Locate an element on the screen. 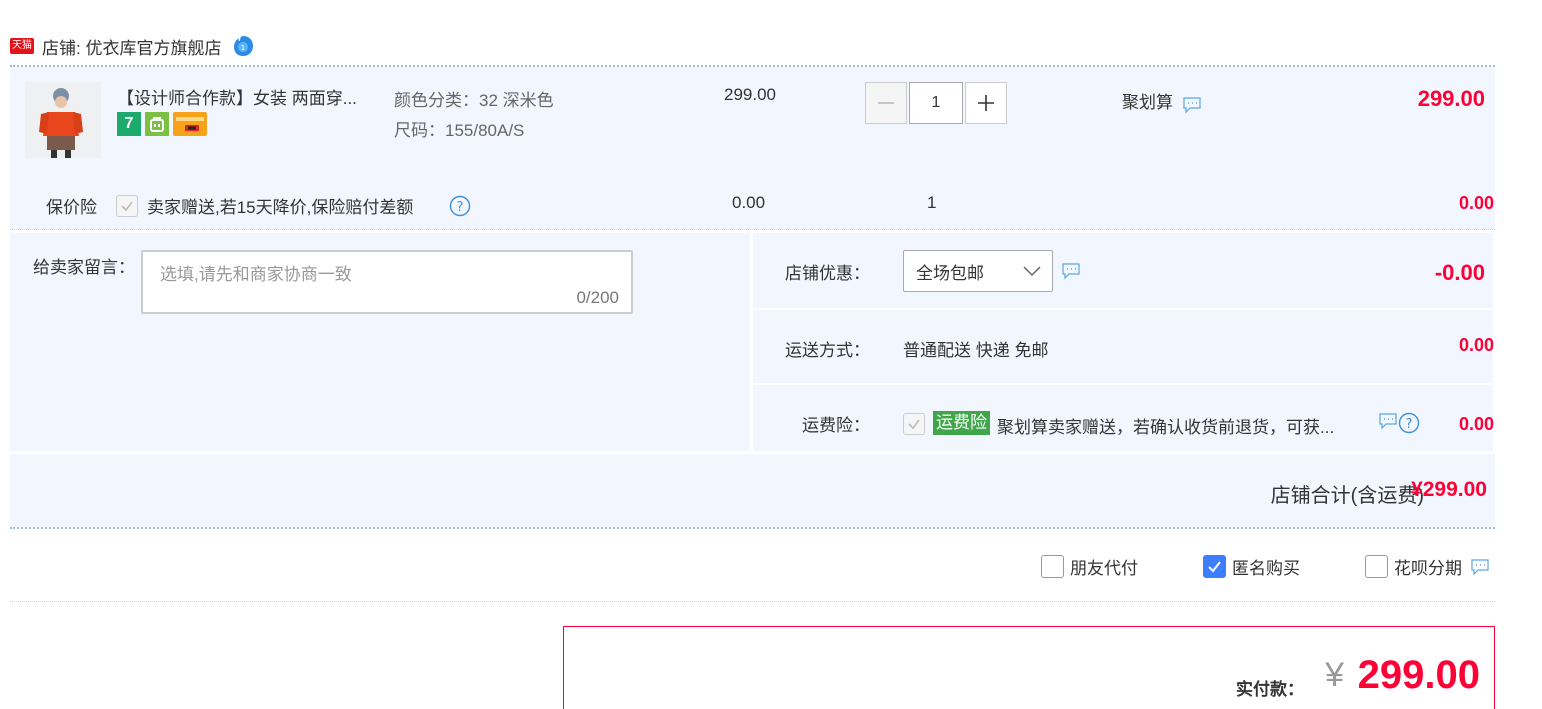 This screenshot has width=1542, height=709. payment-summary-box is located at coordinates (1029, 667).